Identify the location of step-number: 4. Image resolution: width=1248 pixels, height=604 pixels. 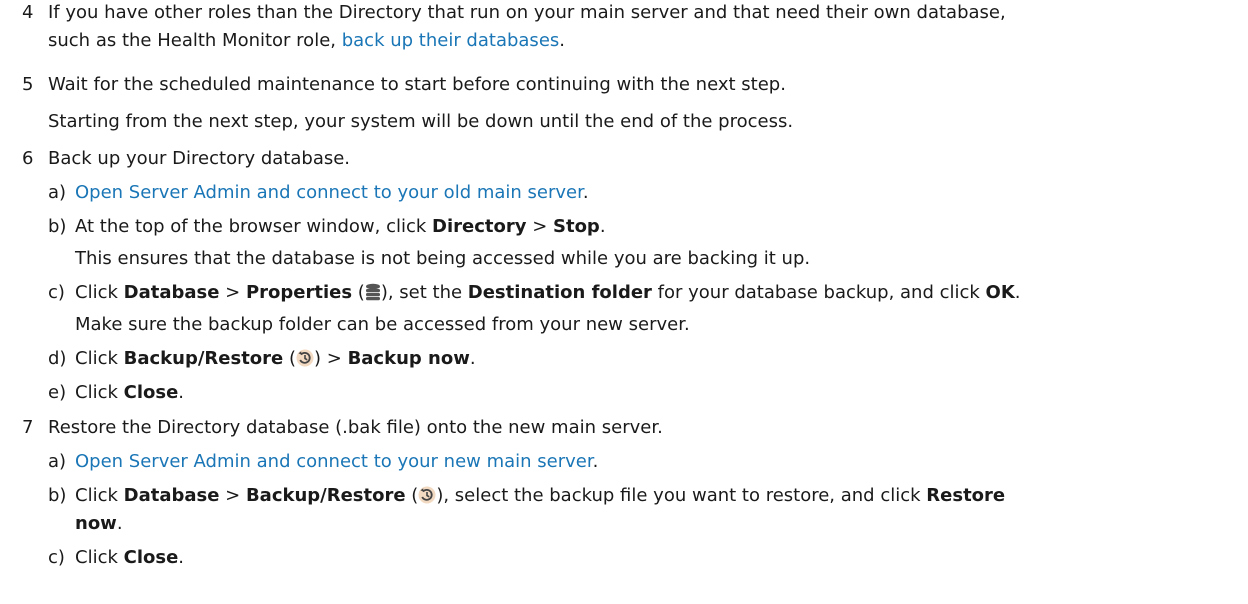
(28, 12).